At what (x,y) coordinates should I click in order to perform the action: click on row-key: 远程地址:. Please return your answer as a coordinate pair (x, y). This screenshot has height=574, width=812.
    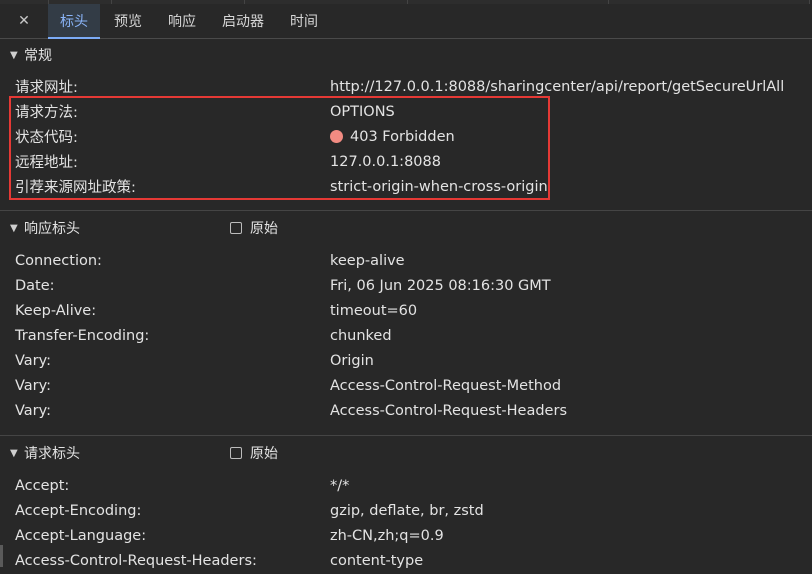
    Looking at the image, I should click on (46, 163).